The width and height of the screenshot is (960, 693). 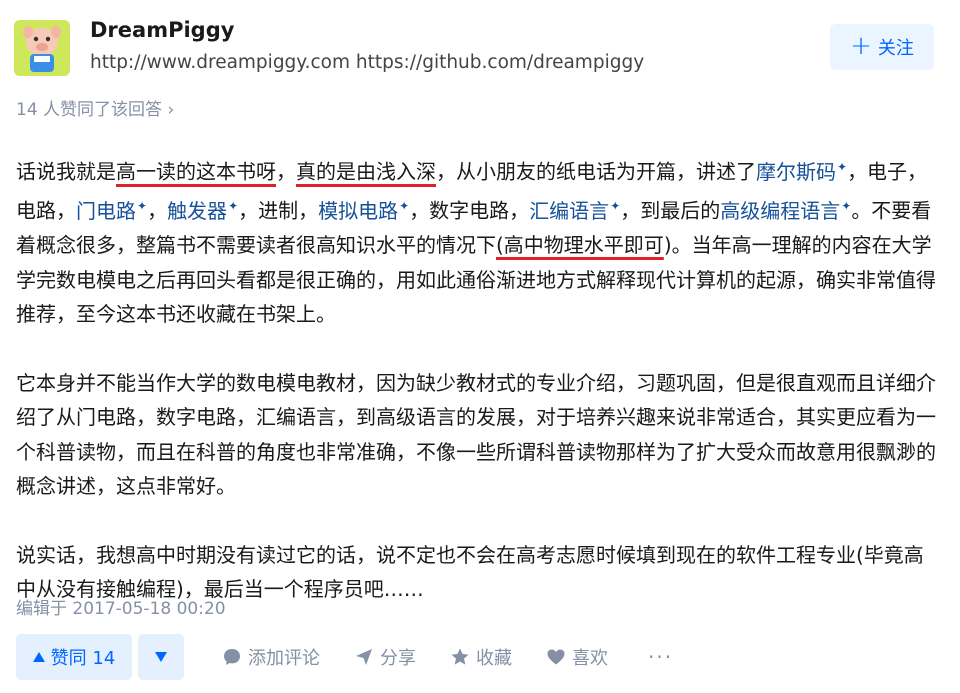 What do you see at coordinates (670, 210) in the screenshot?
I see `text-span: ，到最后的` at bounding box center [670, 210].